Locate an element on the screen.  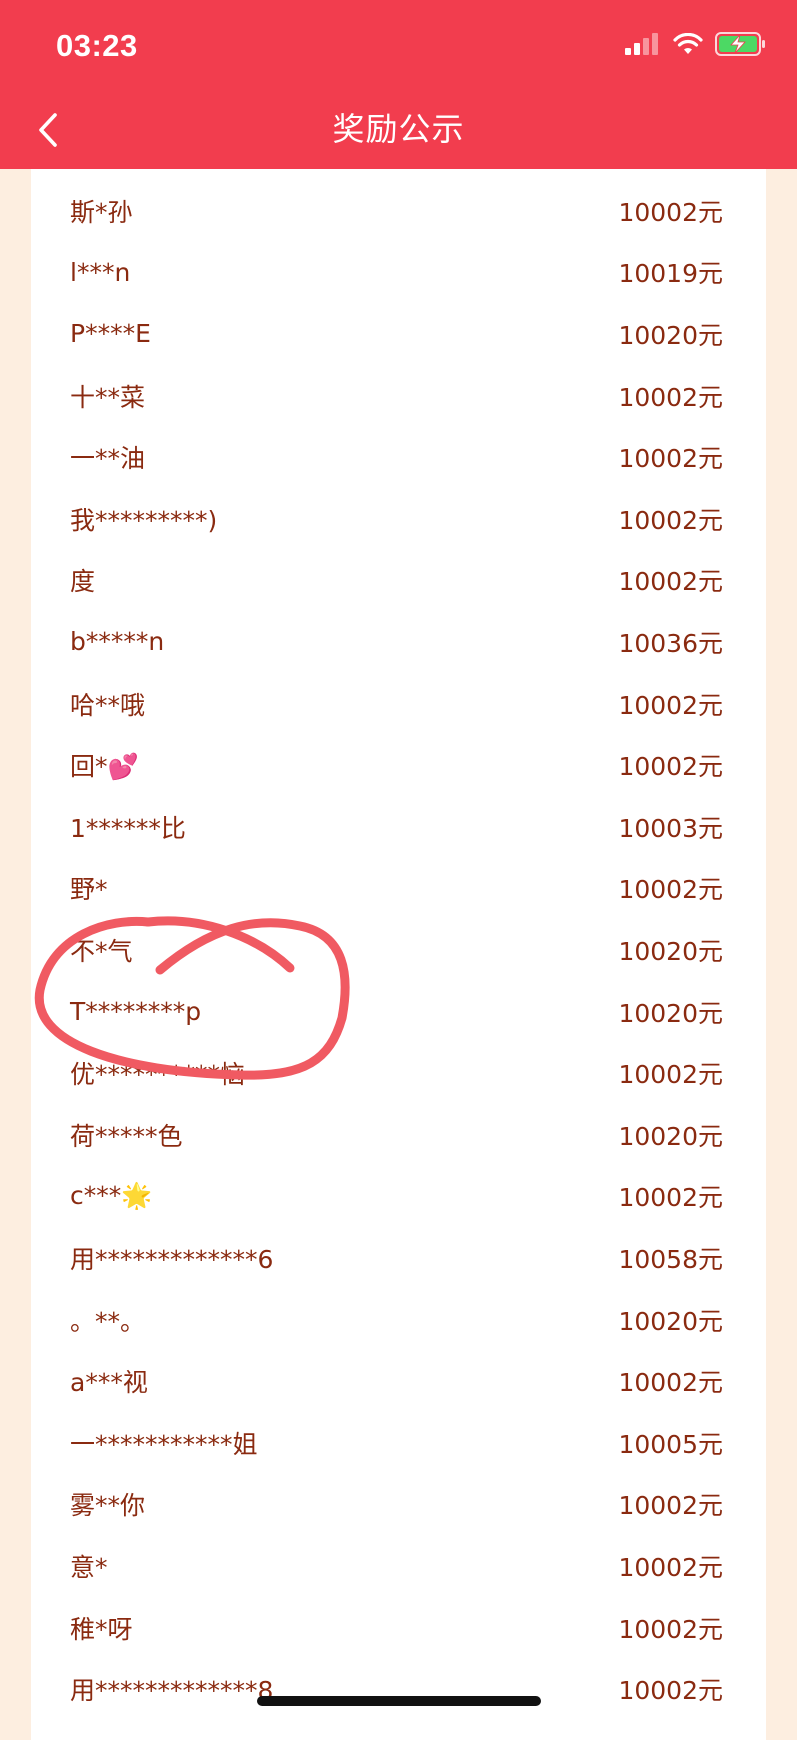
home-indicator is located at coordinates (399, 1701).